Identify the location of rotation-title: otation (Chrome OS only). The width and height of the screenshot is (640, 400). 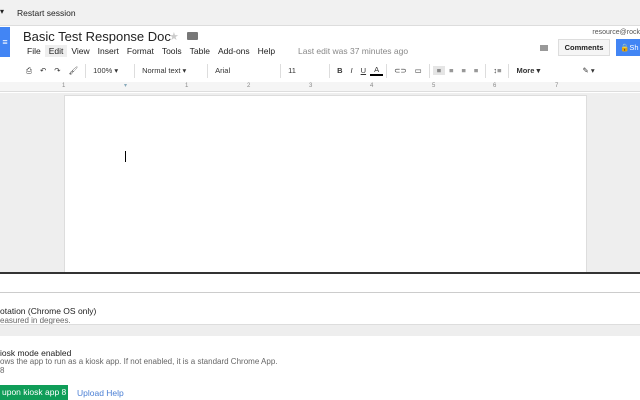
(48, 311).